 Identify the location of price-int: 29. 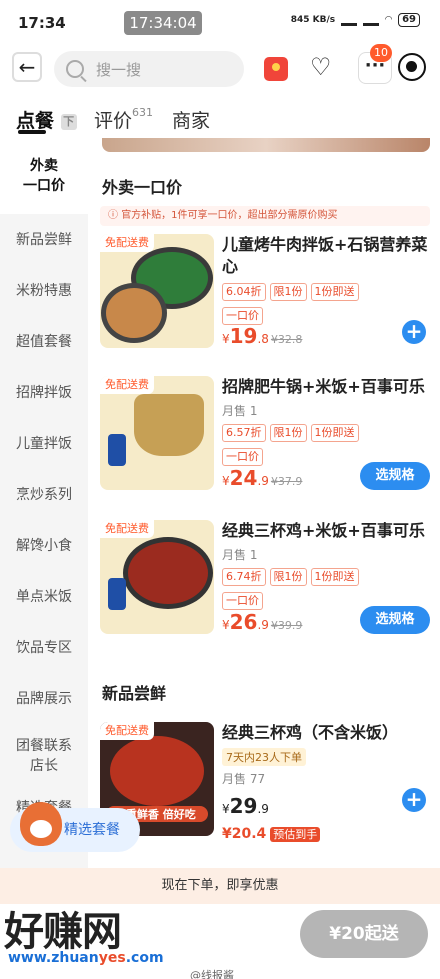
(243, 806).